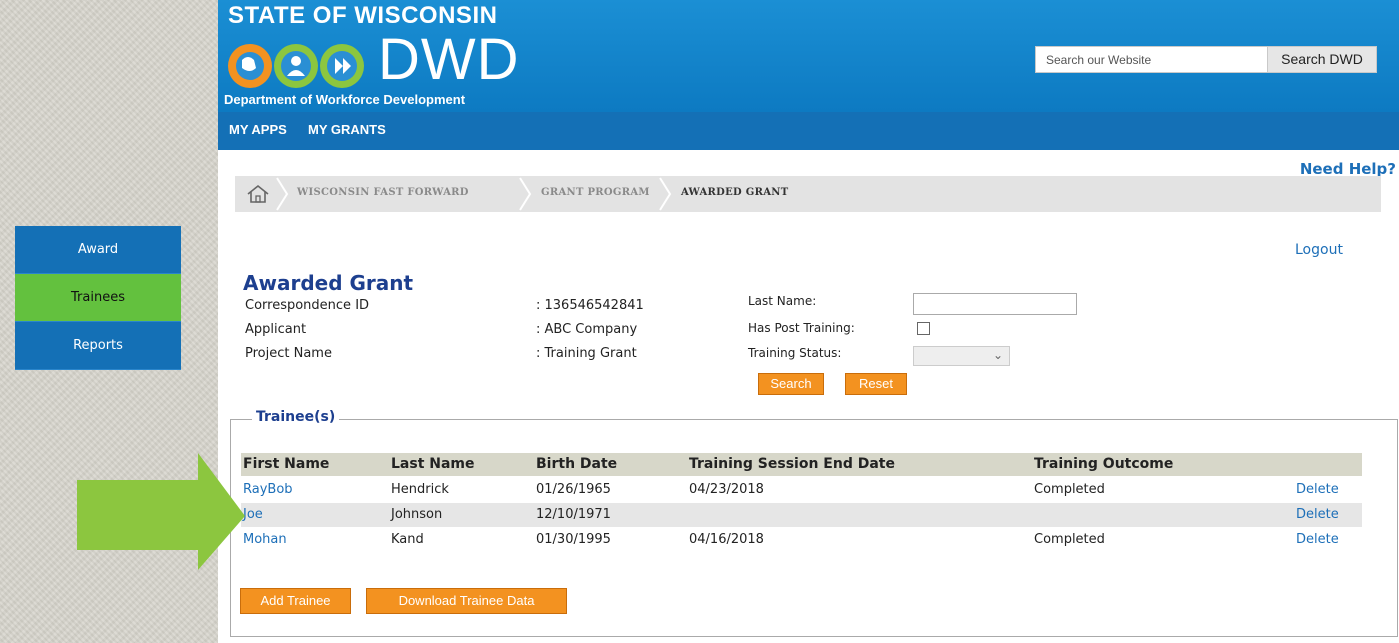 The image size is (1399, 643). What do you see at coordinates (420, 489) in the screenshot?
I see `trainee-last-name: Hendrick` at bounding box center [420, 489].